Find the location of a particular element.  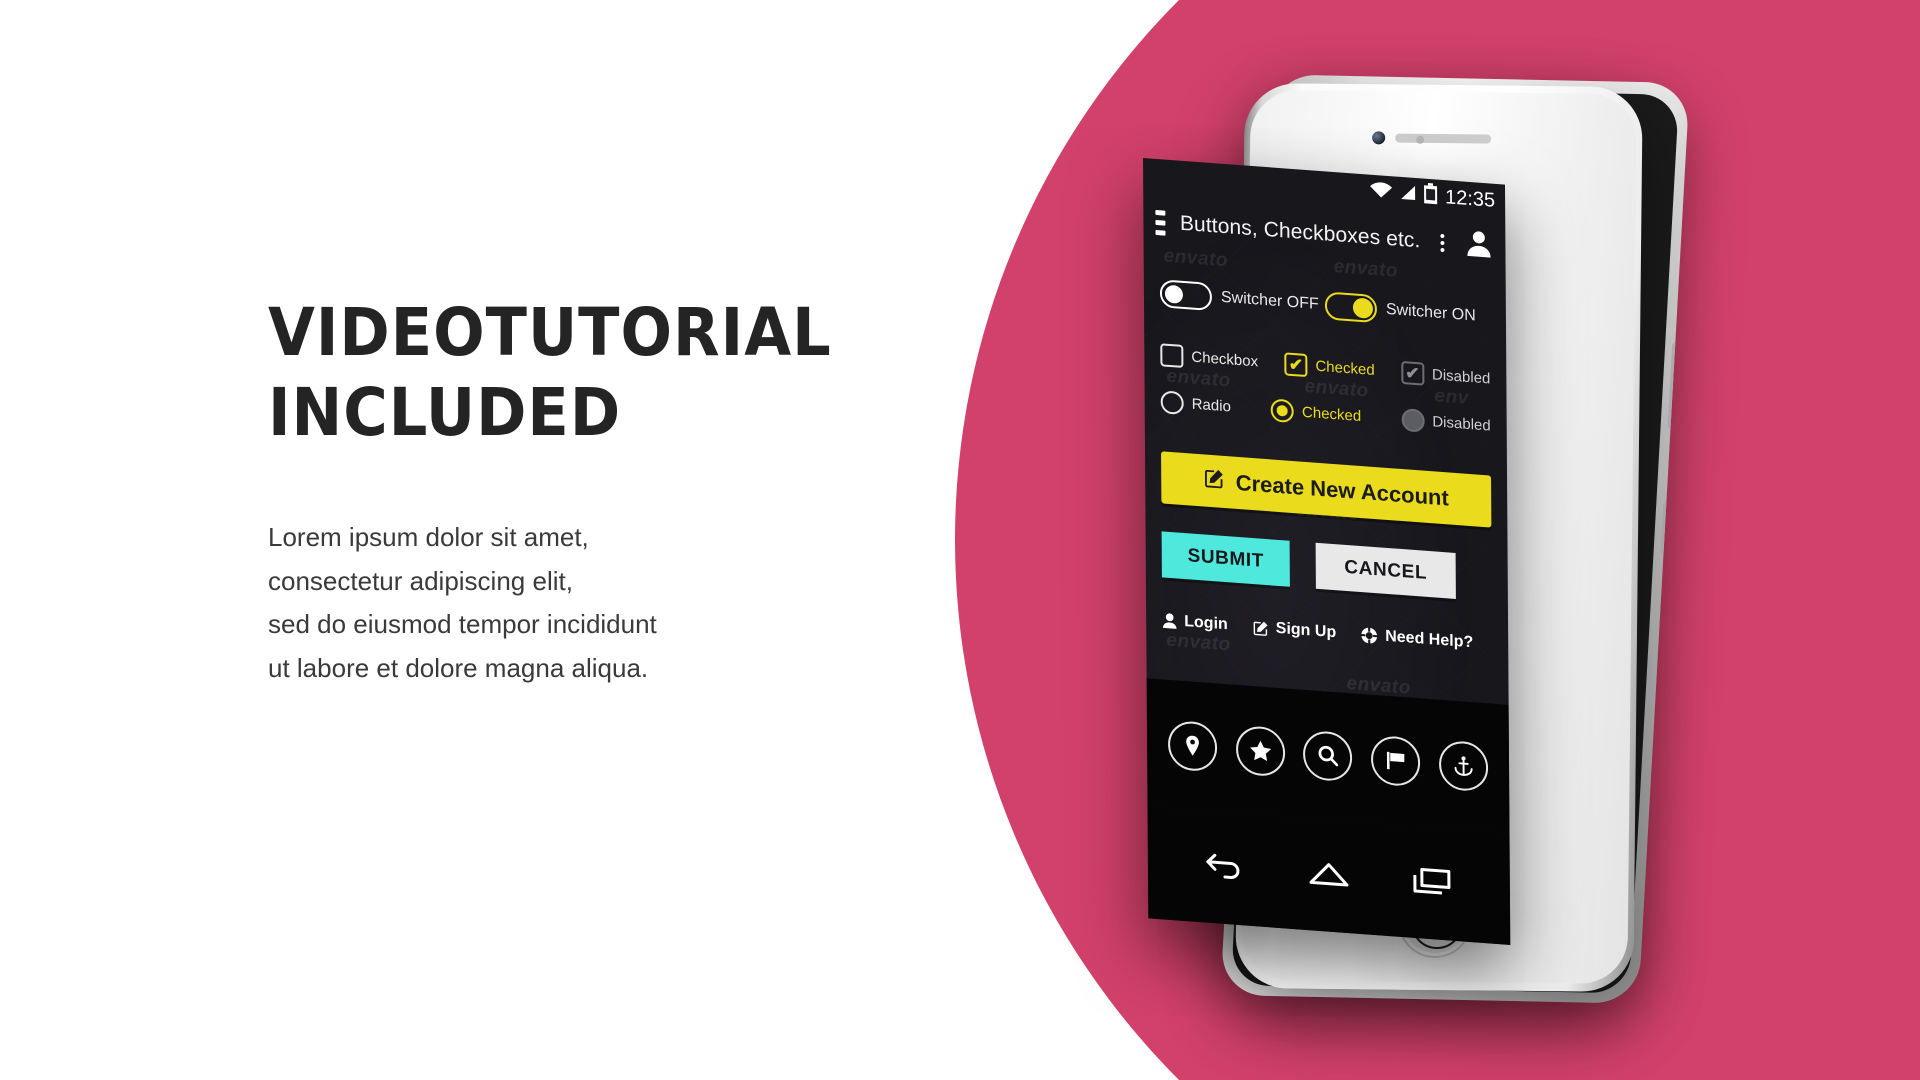

need-help-label: Need Help? is located at coordinates (1429, 639).